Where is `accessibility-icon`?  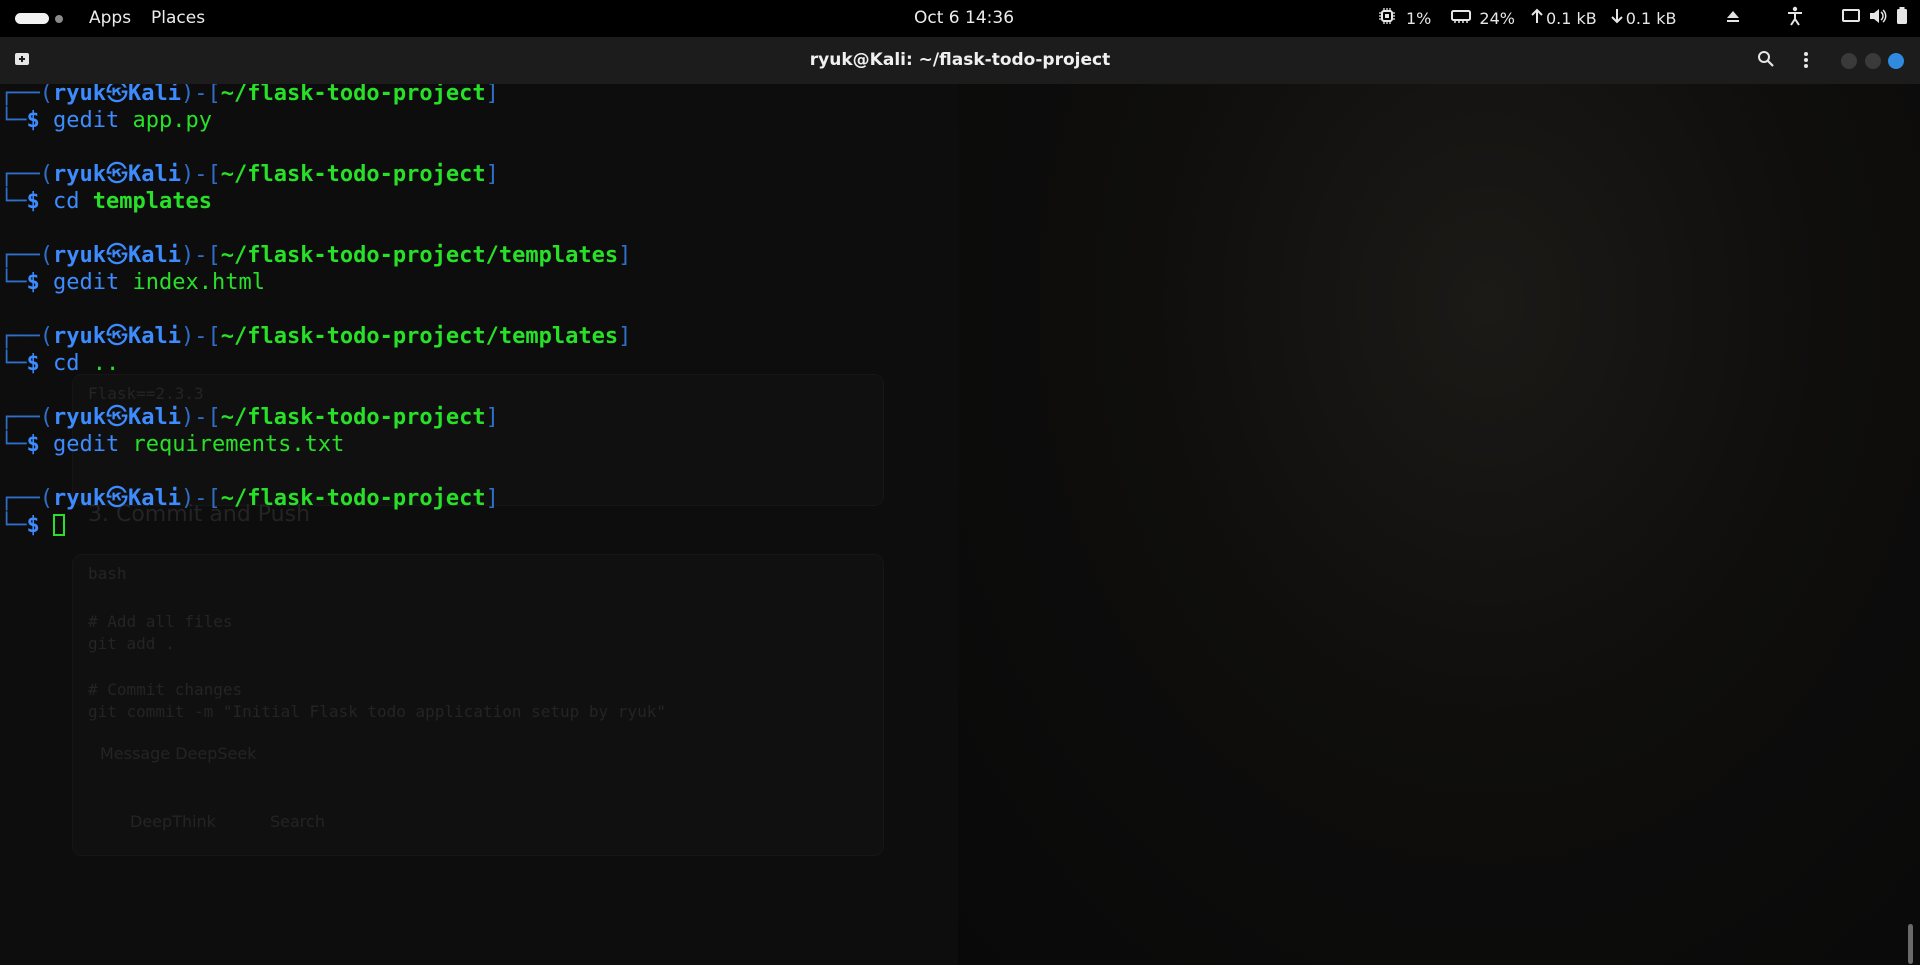 accessibility-icon is located at coordinates (1795, 18).